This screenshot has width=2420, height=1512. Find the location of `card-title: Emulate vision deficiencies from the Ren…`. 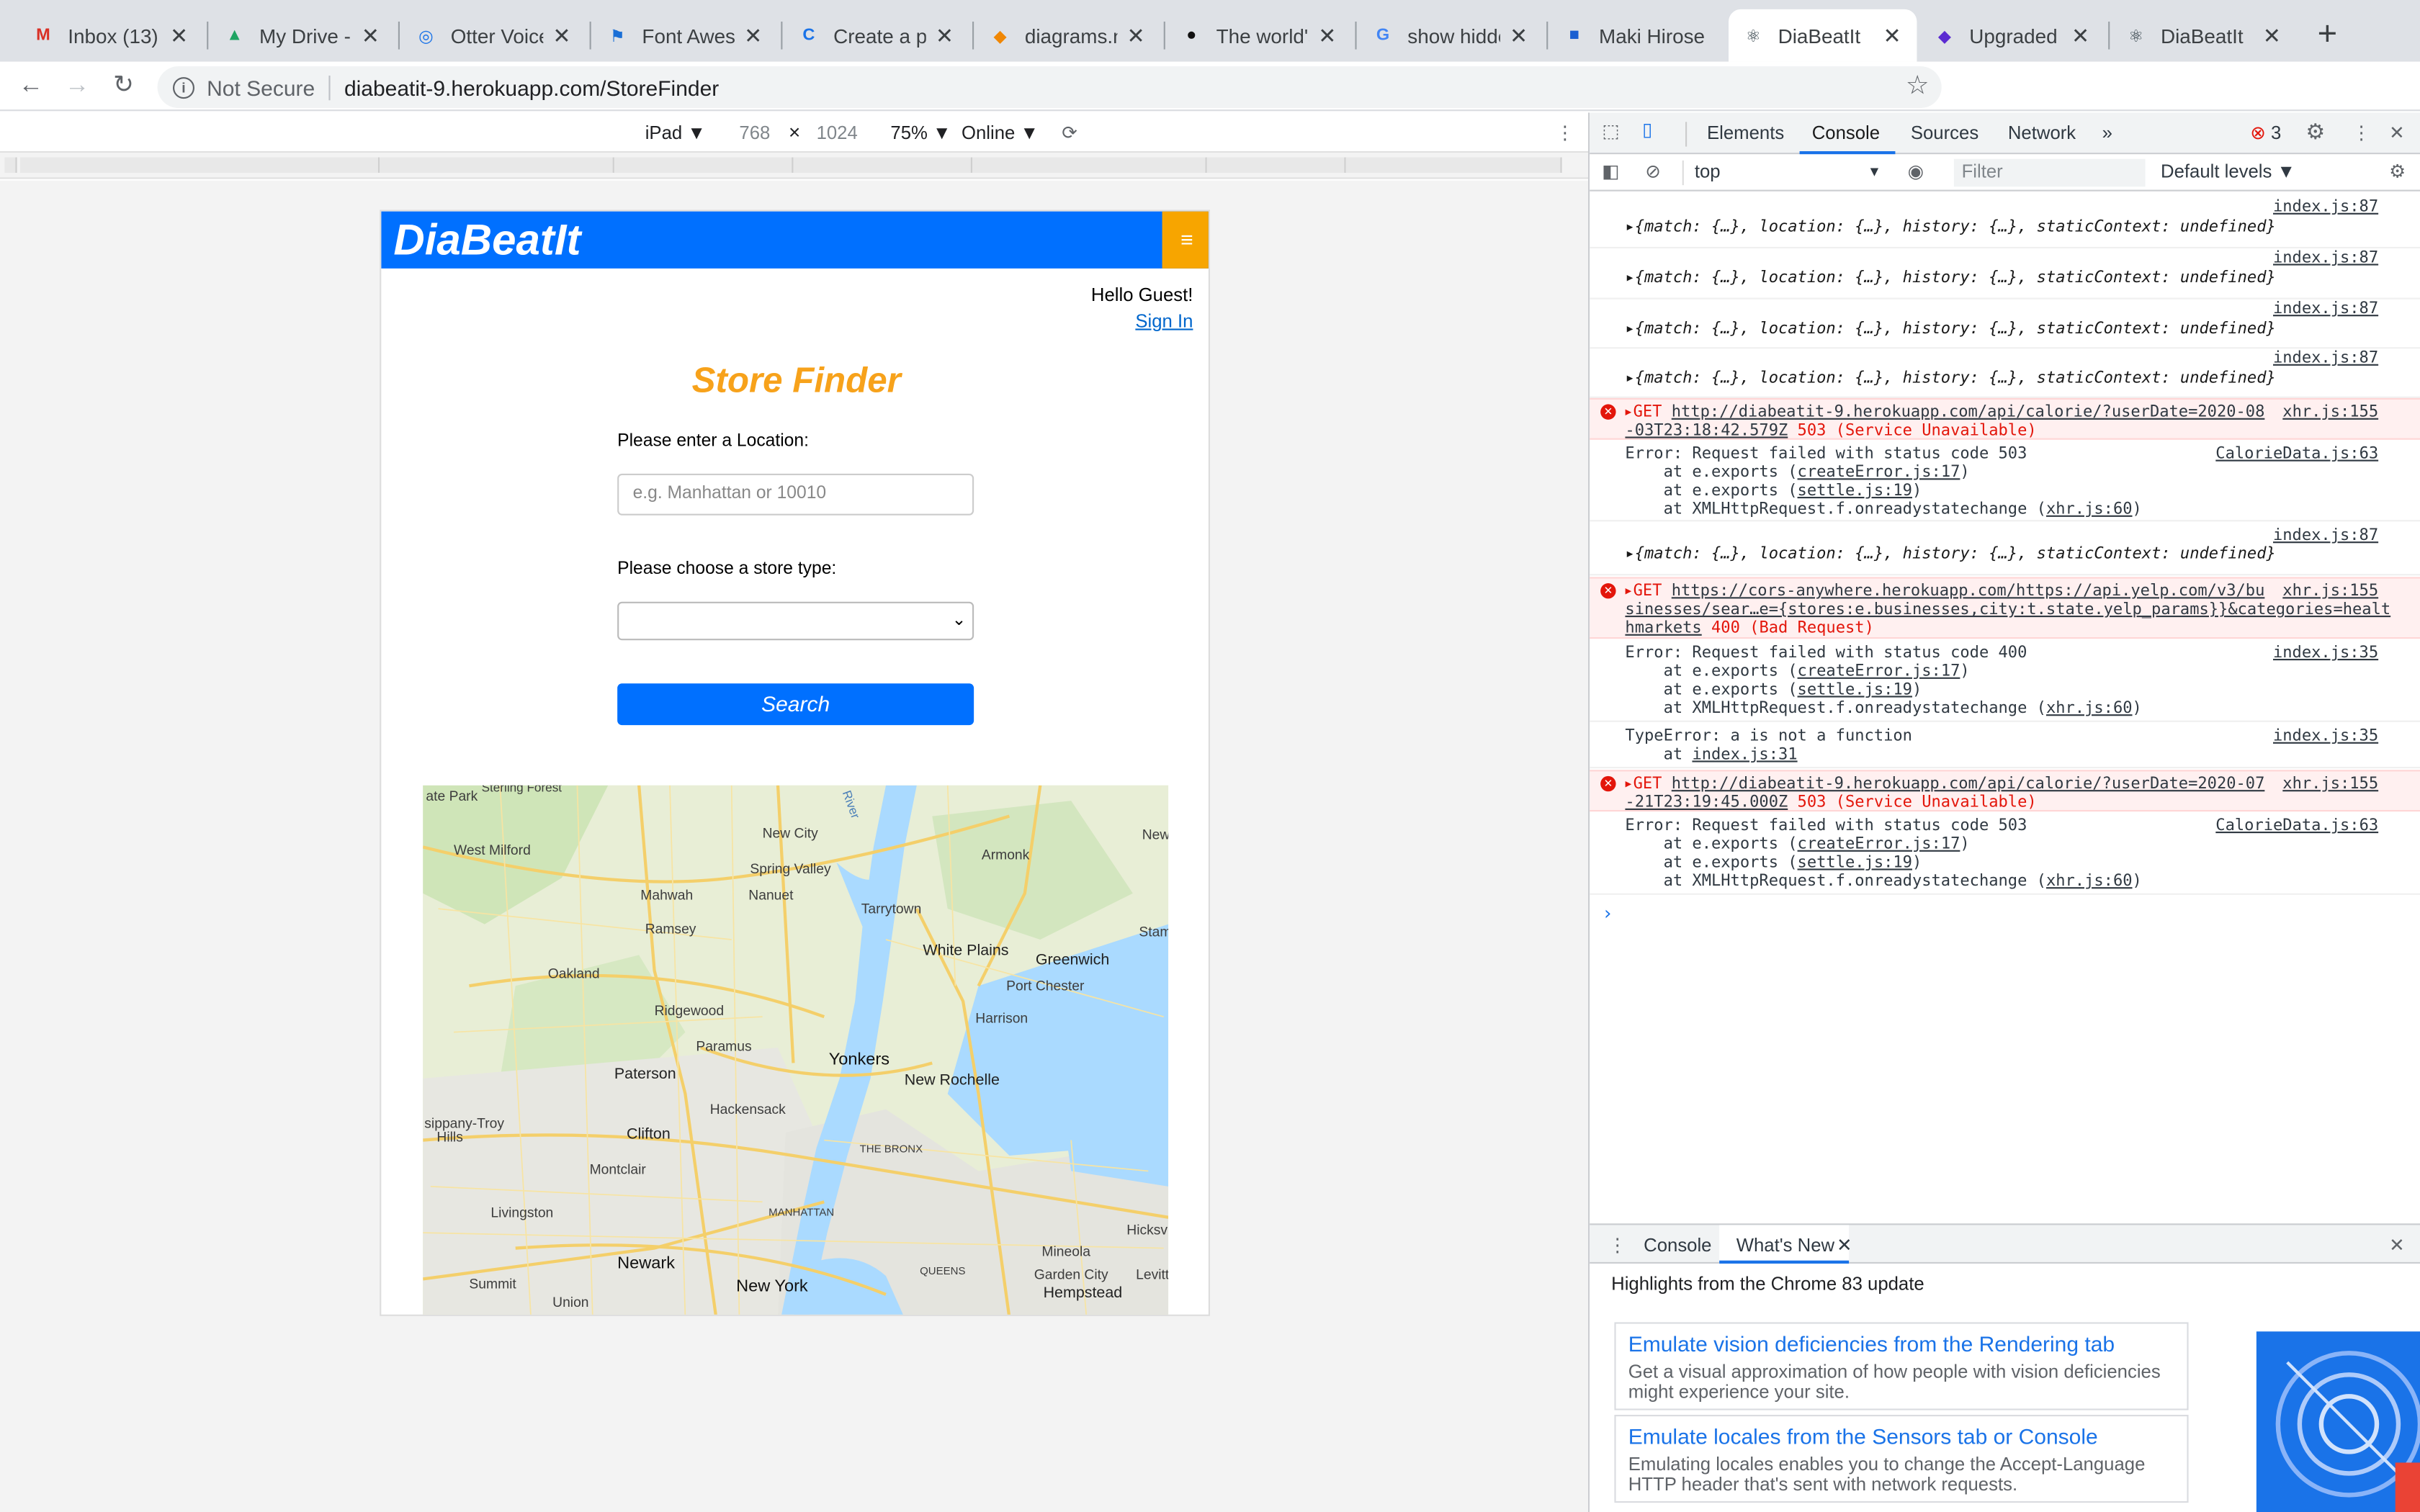

card-title: Emulate vision deficiencies from the Ren… is located at coordinates (1871, 1343).